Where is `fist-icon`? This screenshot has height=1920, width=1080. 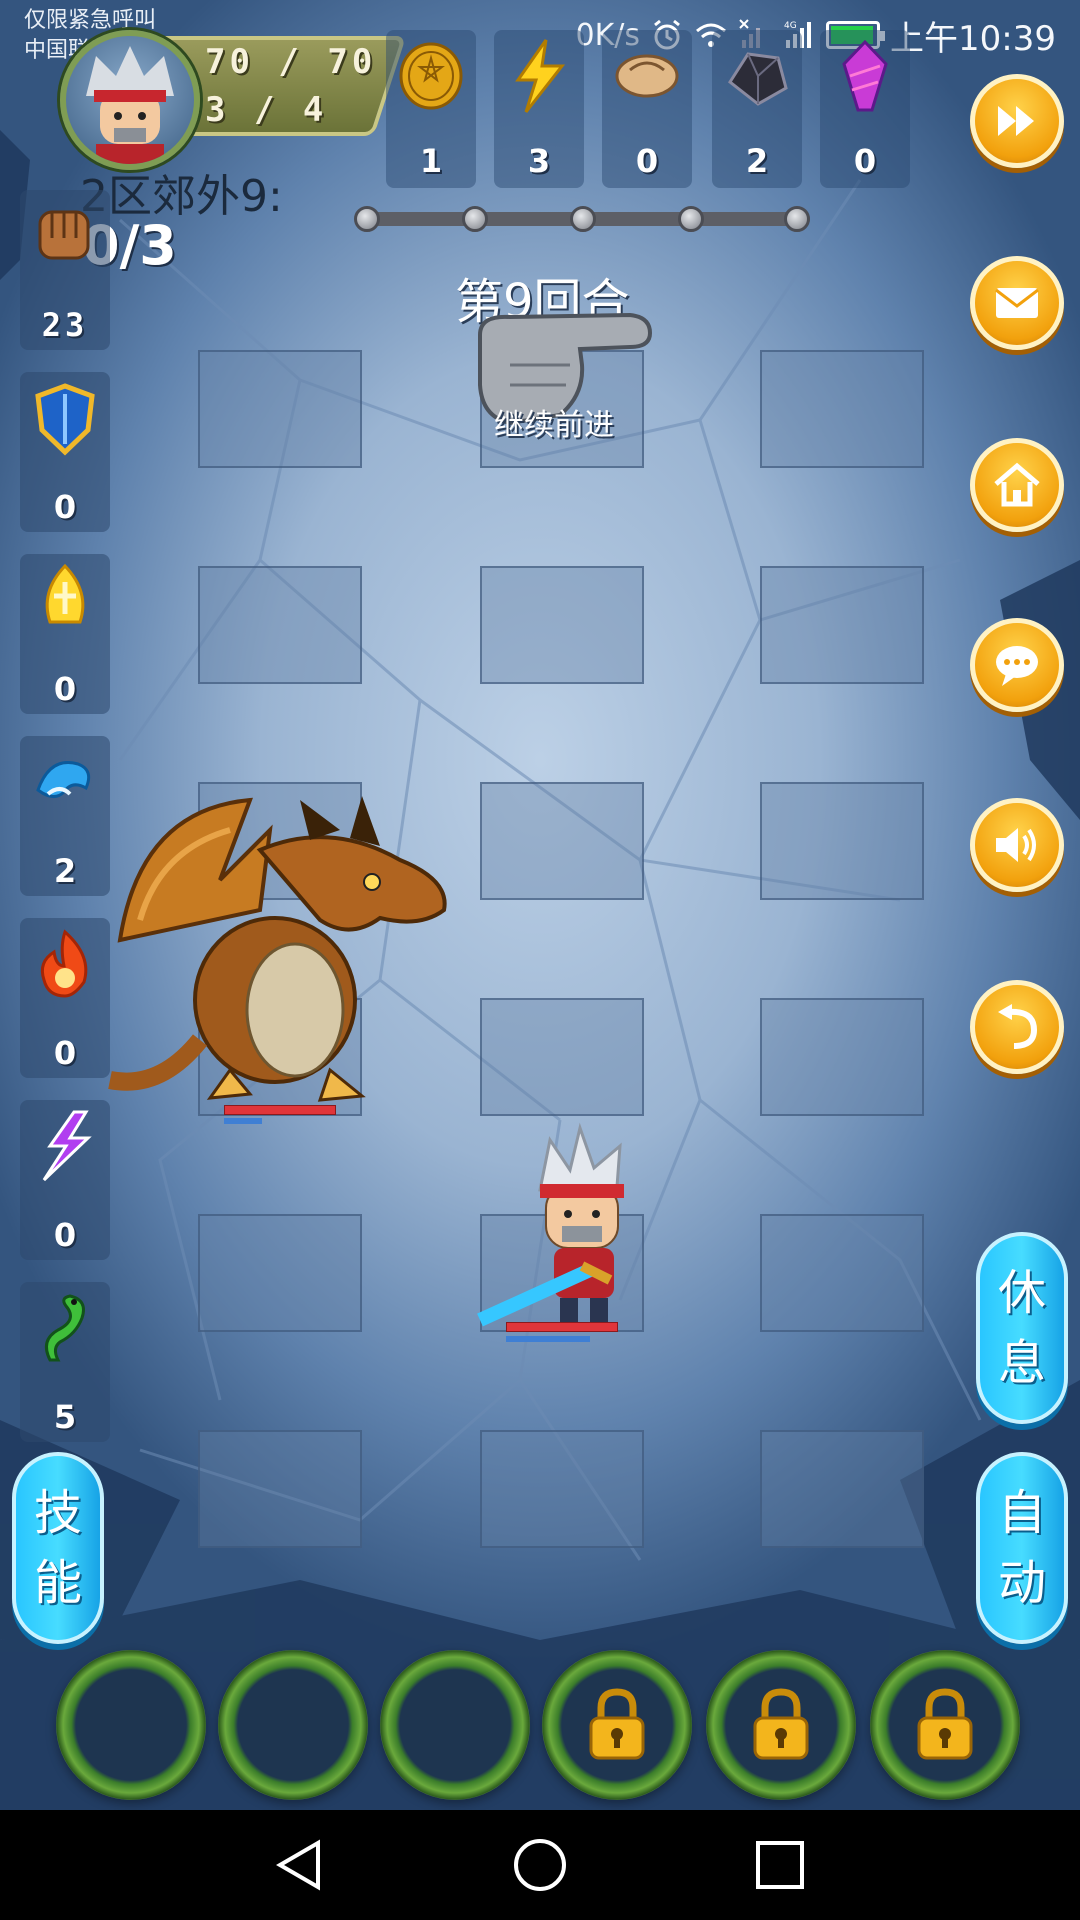 fist-icon is located at coordinates (64, 235).